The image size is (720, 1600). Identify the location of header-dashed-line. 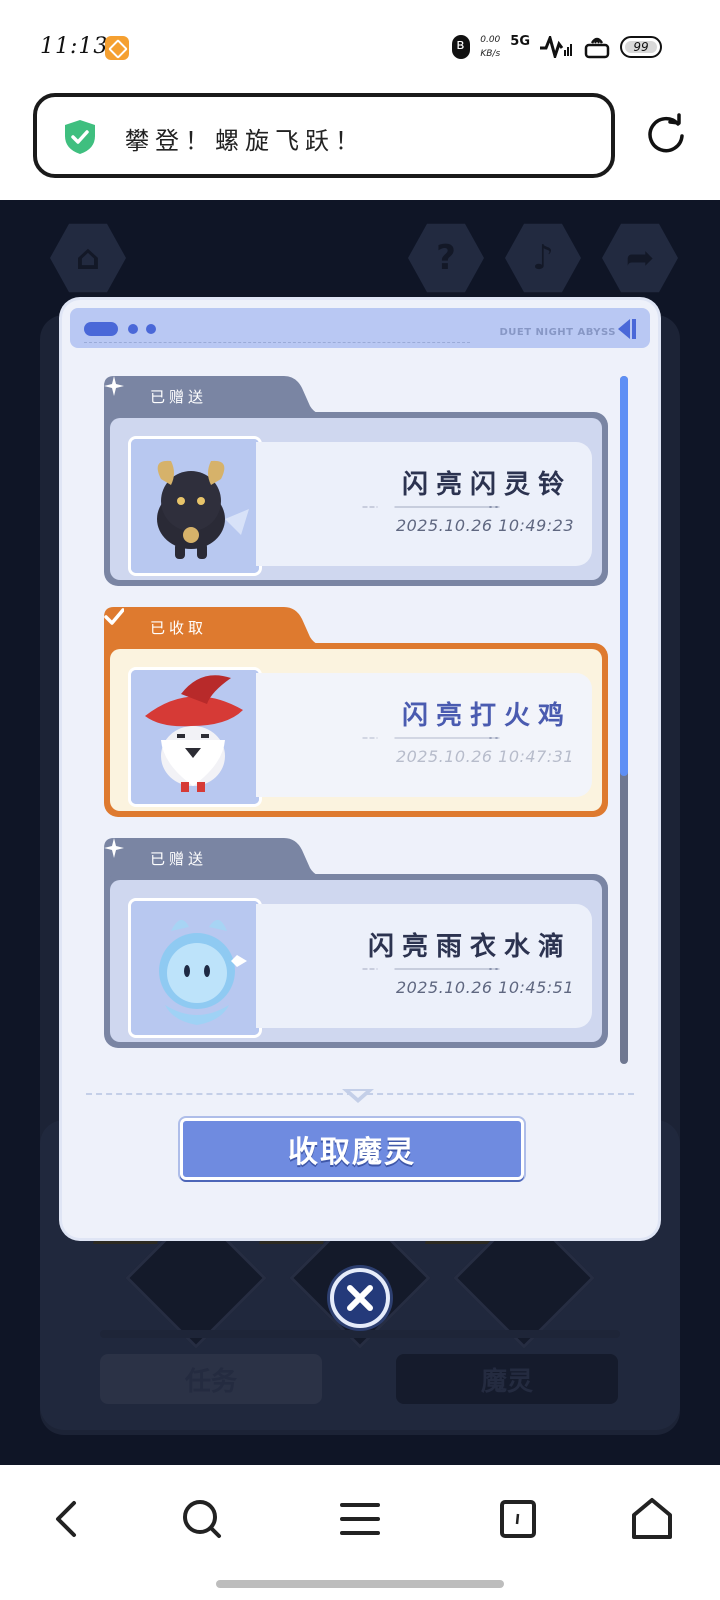
(277, 342).